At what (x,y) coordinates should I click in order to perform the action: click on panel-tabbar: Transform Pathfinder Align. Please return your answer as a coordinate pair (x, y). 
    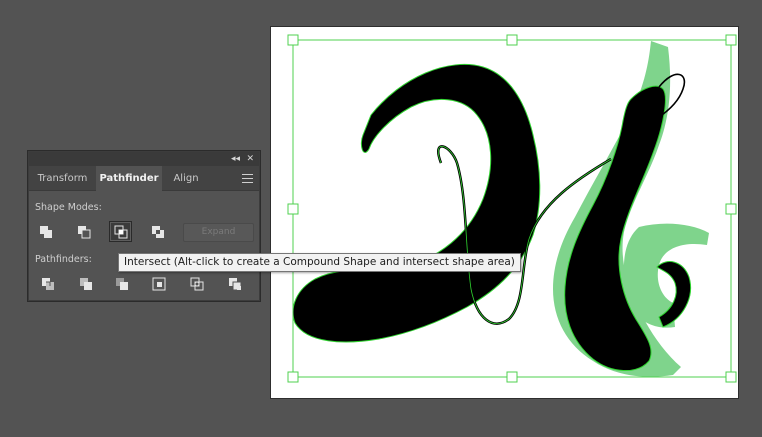
    Looking at the image, I should click on (144, 179).